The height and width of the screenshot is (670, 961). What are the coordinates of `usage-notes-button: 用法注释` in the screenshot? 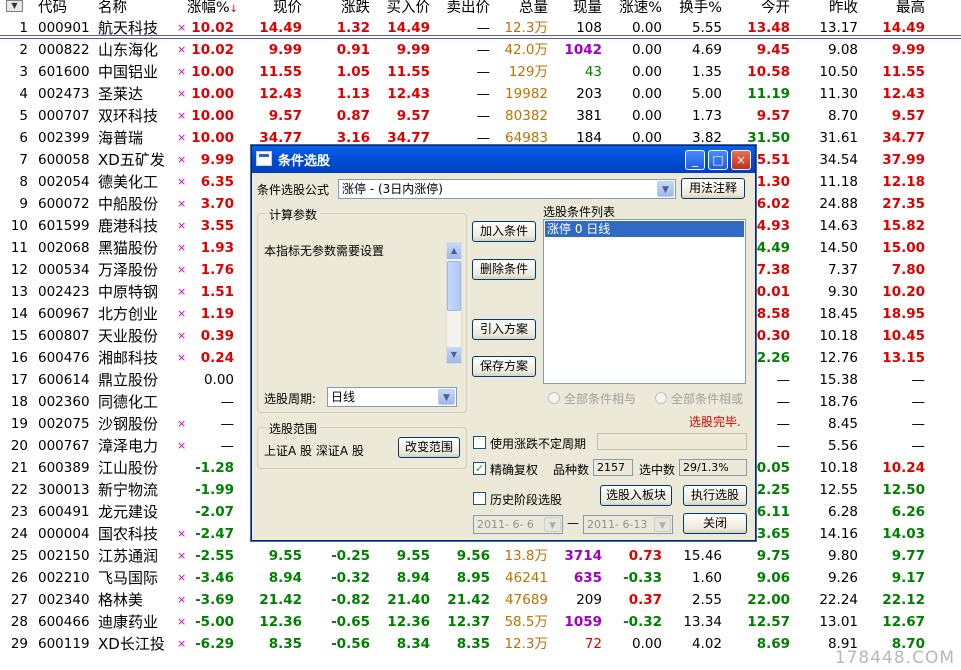 It's located at (713, 188).